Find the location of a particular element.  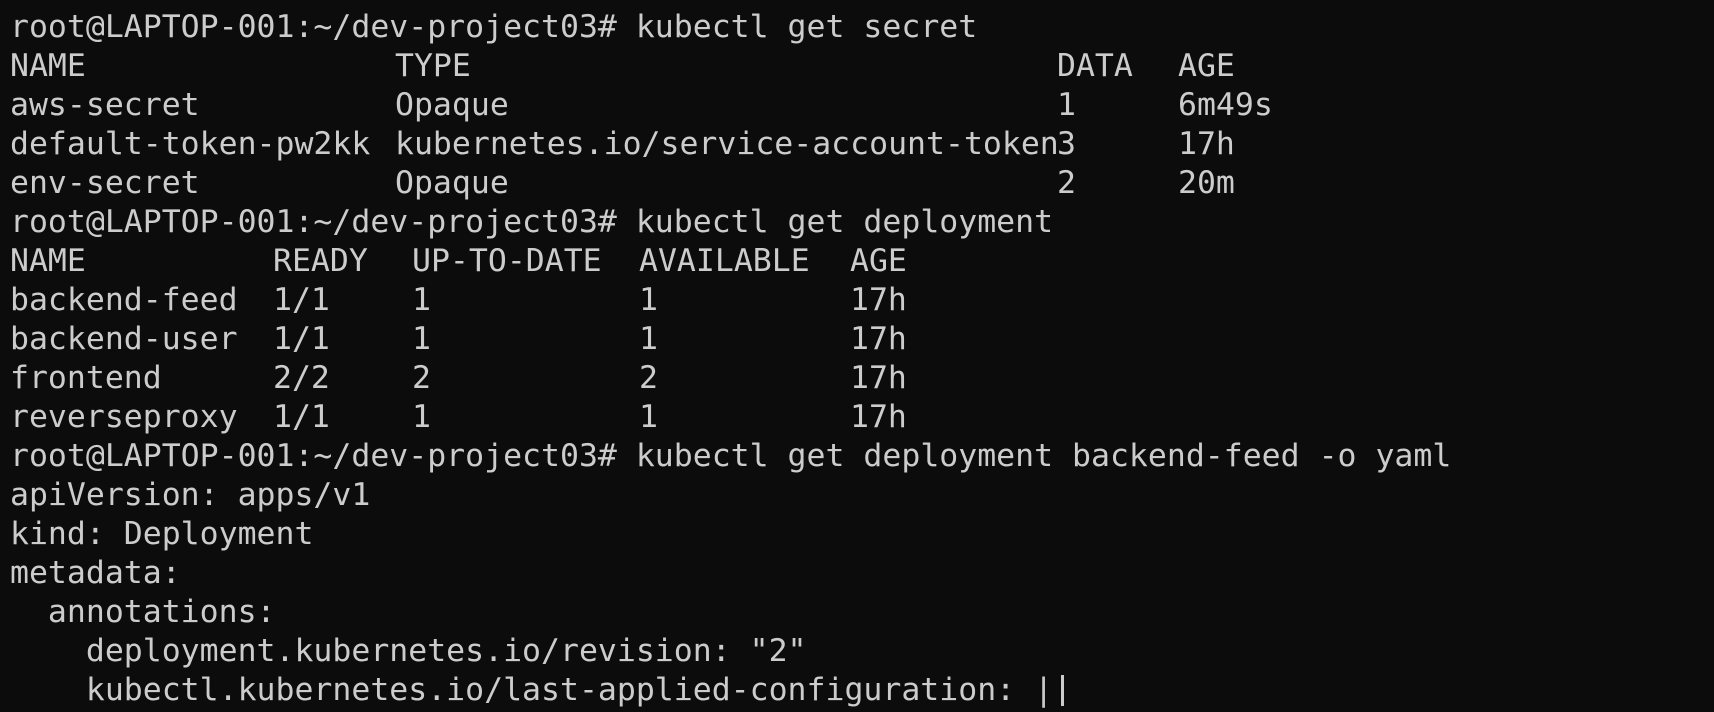

column-header-available: AVAILABLE is located at coordinates (724, 261).